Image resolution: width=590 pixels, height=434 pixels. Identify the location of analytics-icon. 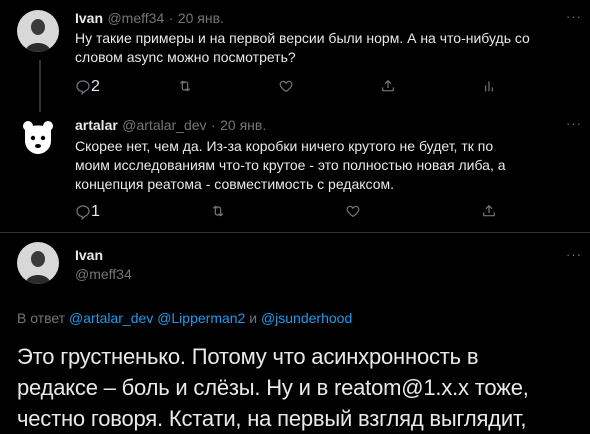
(489, 86).